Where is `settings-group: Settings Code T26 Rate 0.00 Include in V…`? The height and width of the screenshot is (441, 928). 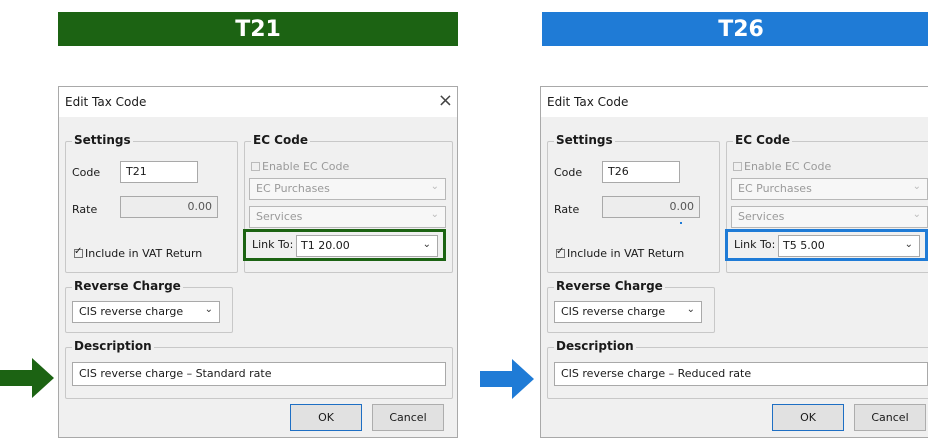
settings-group: Settings Code T26 Rate 0.00 Include in V… is located at coordinates (633, 203).